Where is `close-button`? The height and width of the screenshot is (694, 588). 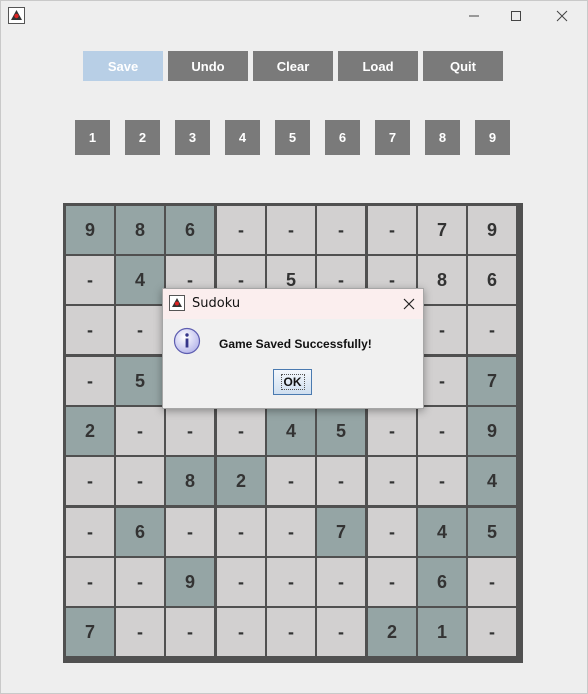 close-button is located at coordinates (562, 16).